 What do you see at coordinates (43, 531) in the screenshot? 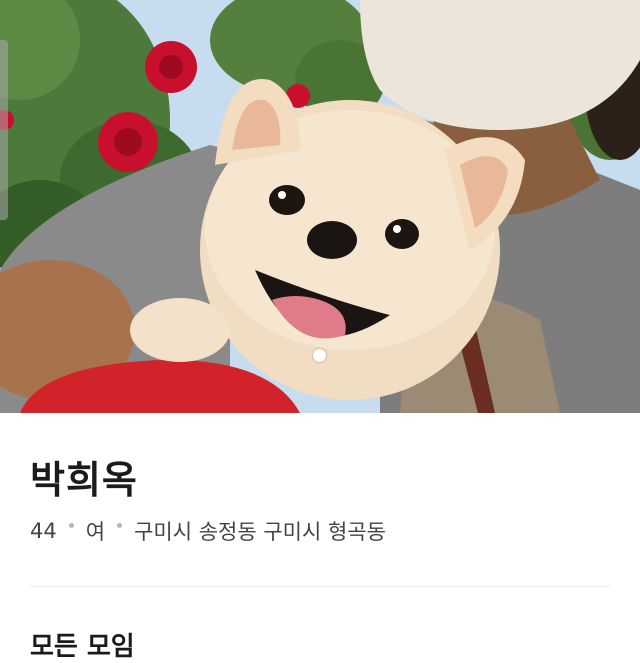
I see `profile-age: 44` at bounding box center [43, 531].